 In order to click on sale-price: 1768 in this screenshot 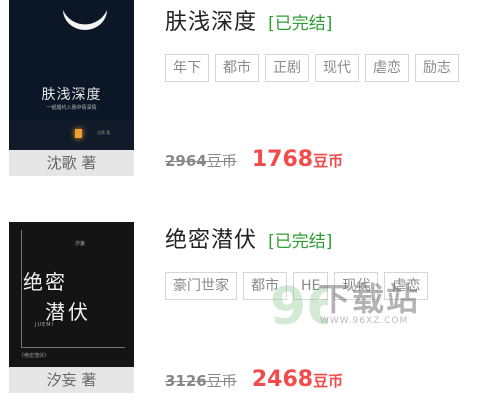, I will do `click(282, 159)`.